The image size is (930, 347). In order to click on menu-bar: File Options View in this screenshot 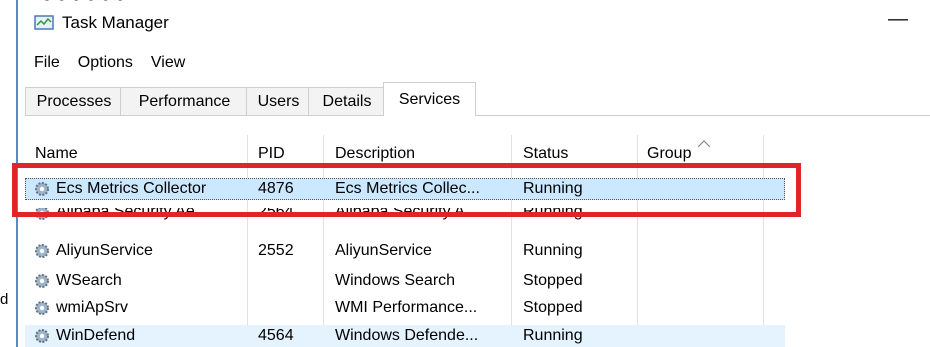, I will do `click(109, 63)`.